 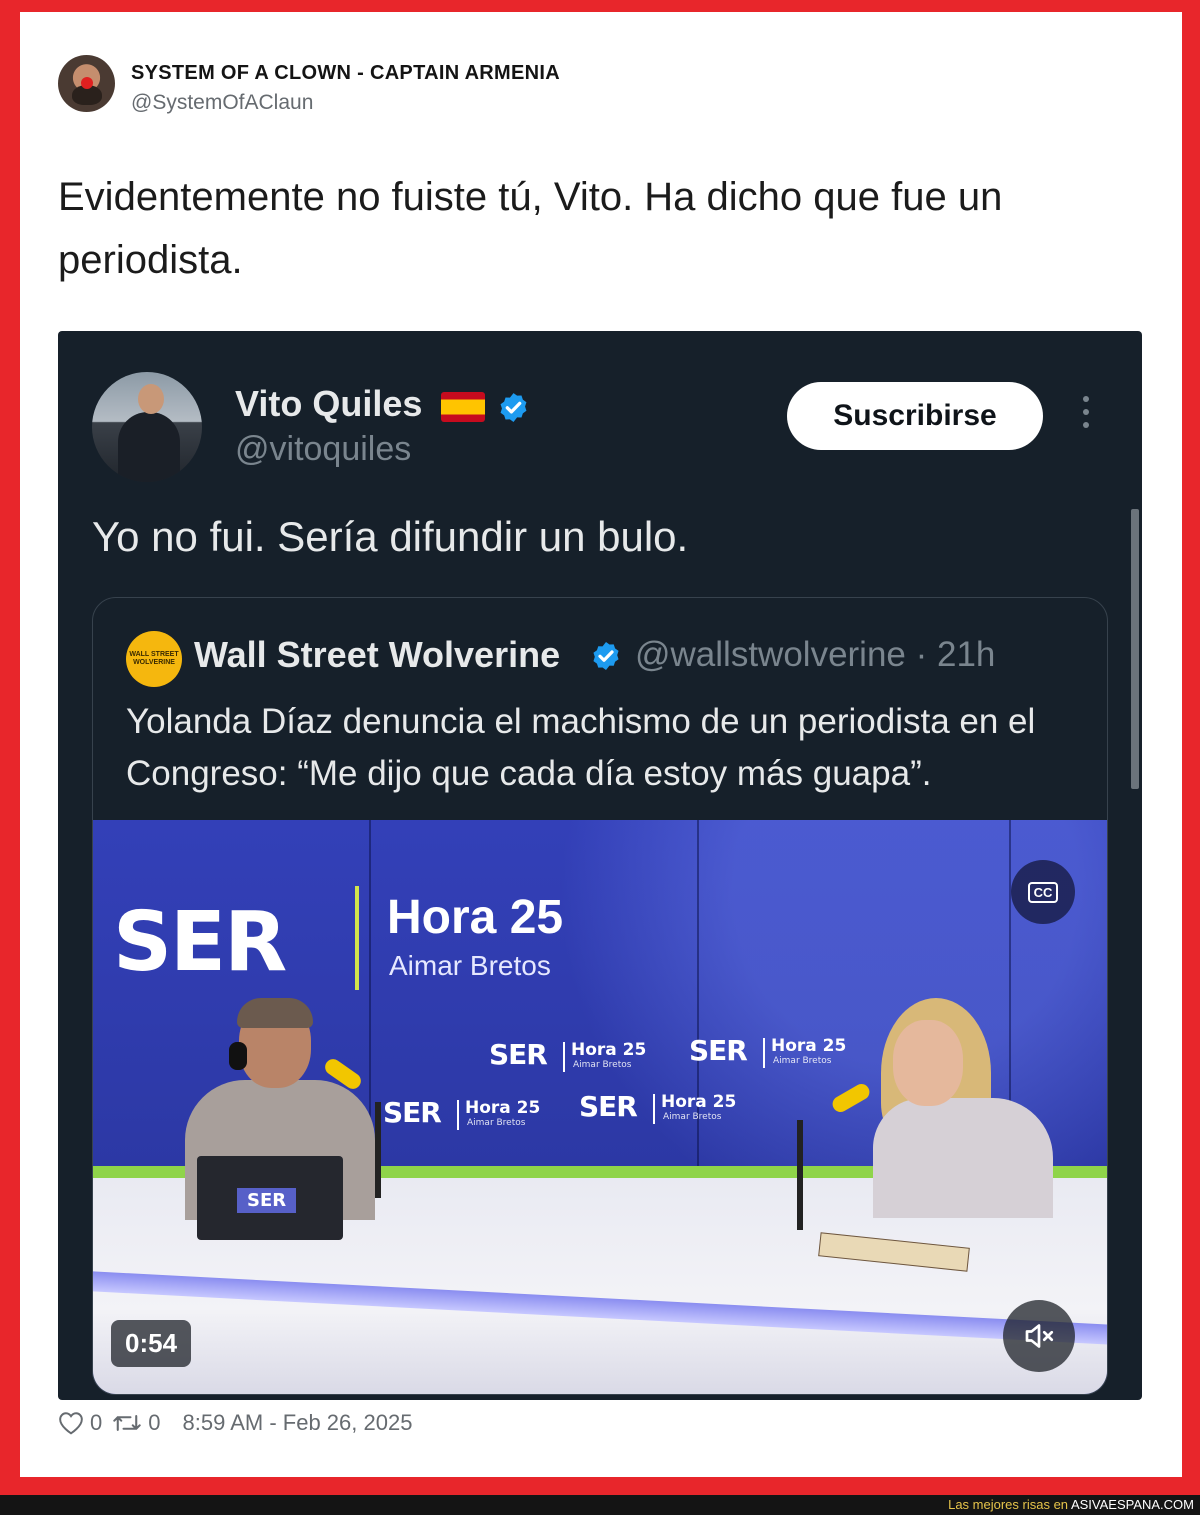 I want to click on retweet-stat: 0, so click(x=136, y=1423).